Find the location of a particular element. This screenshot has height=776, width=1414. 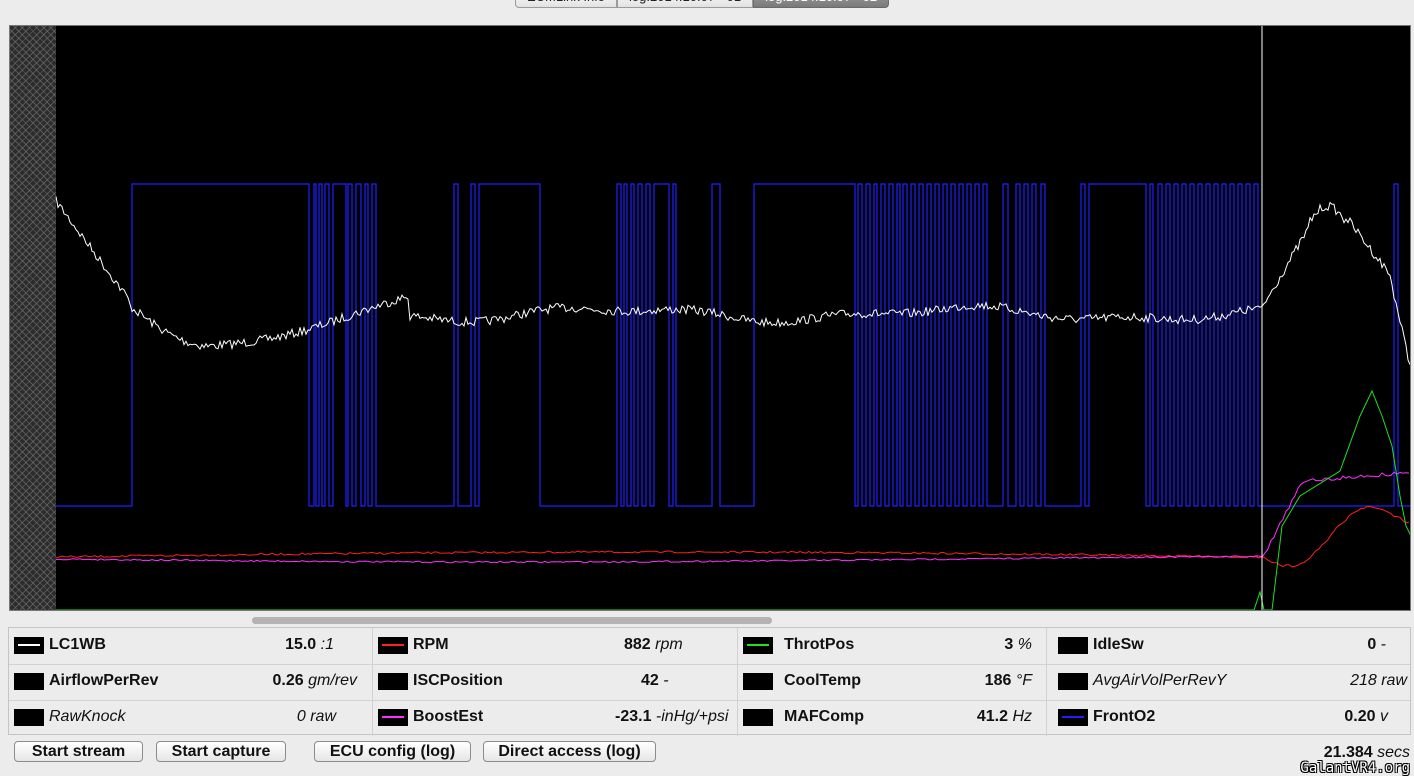

param-name: AirflowPerRev is located at coordinates (104, 680).